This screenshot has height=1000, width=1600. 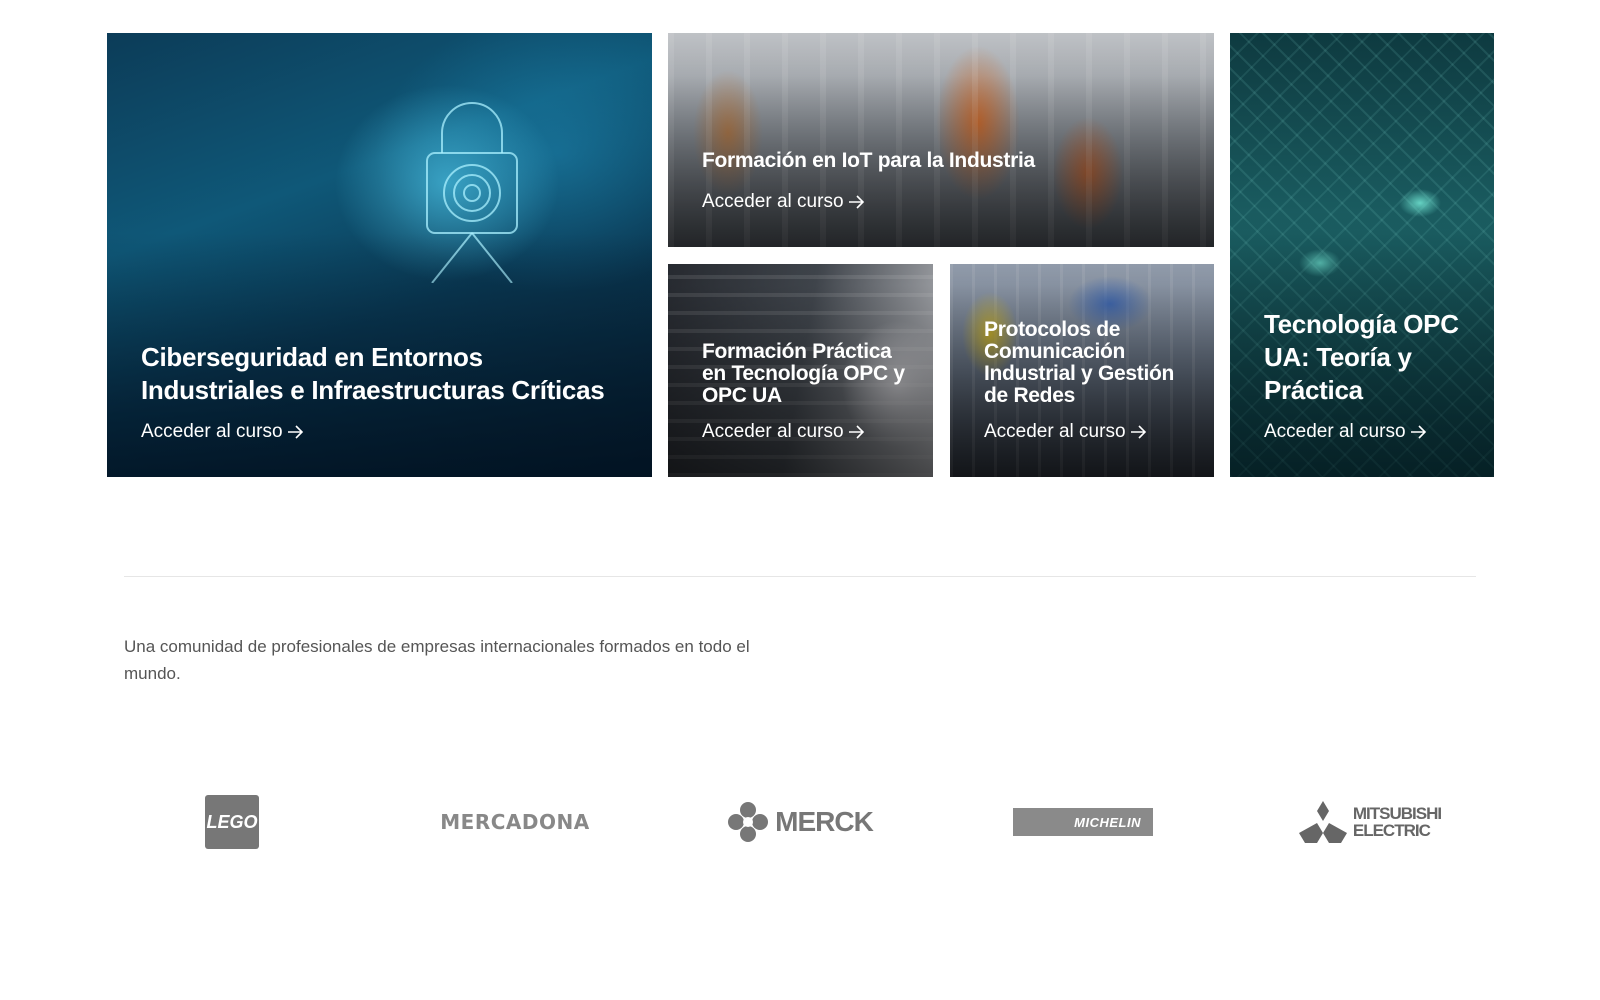 What do you see at coordinates (1361, 357) in the screenshot?
I see `course-title: Tecnología OPC UA: Teoría y Práctica` at bounding box center [1361, 357].